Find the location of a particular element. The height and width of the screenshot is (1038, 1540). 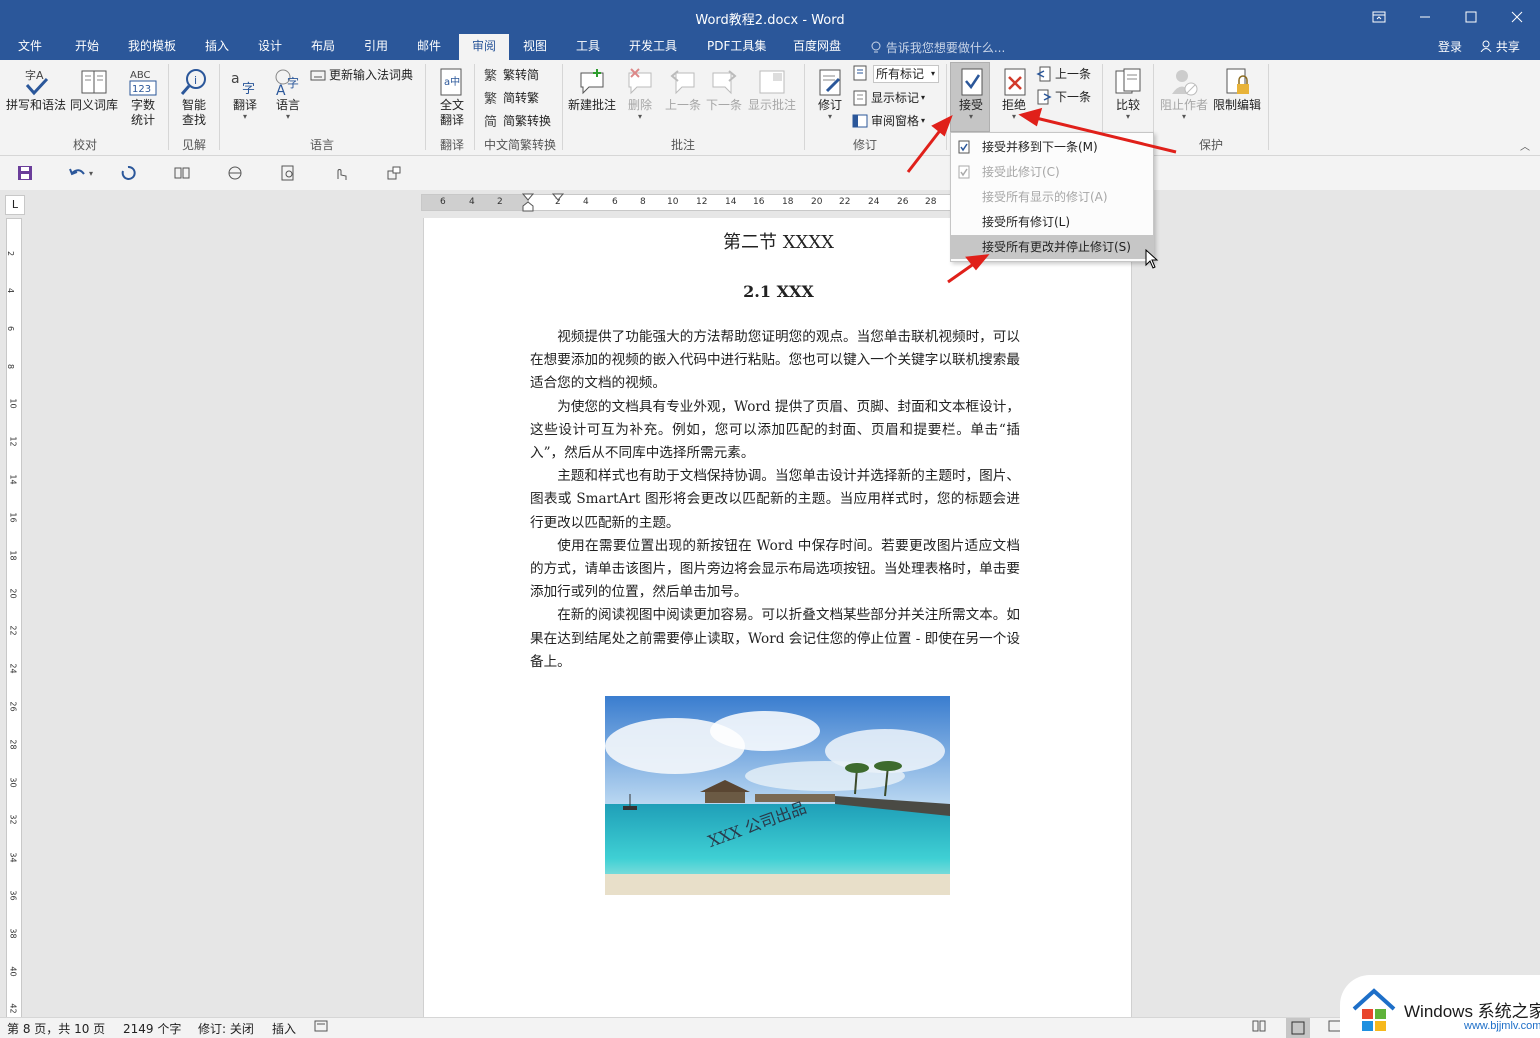

tab-insert: 插入 is located at coordinates (217, 47).